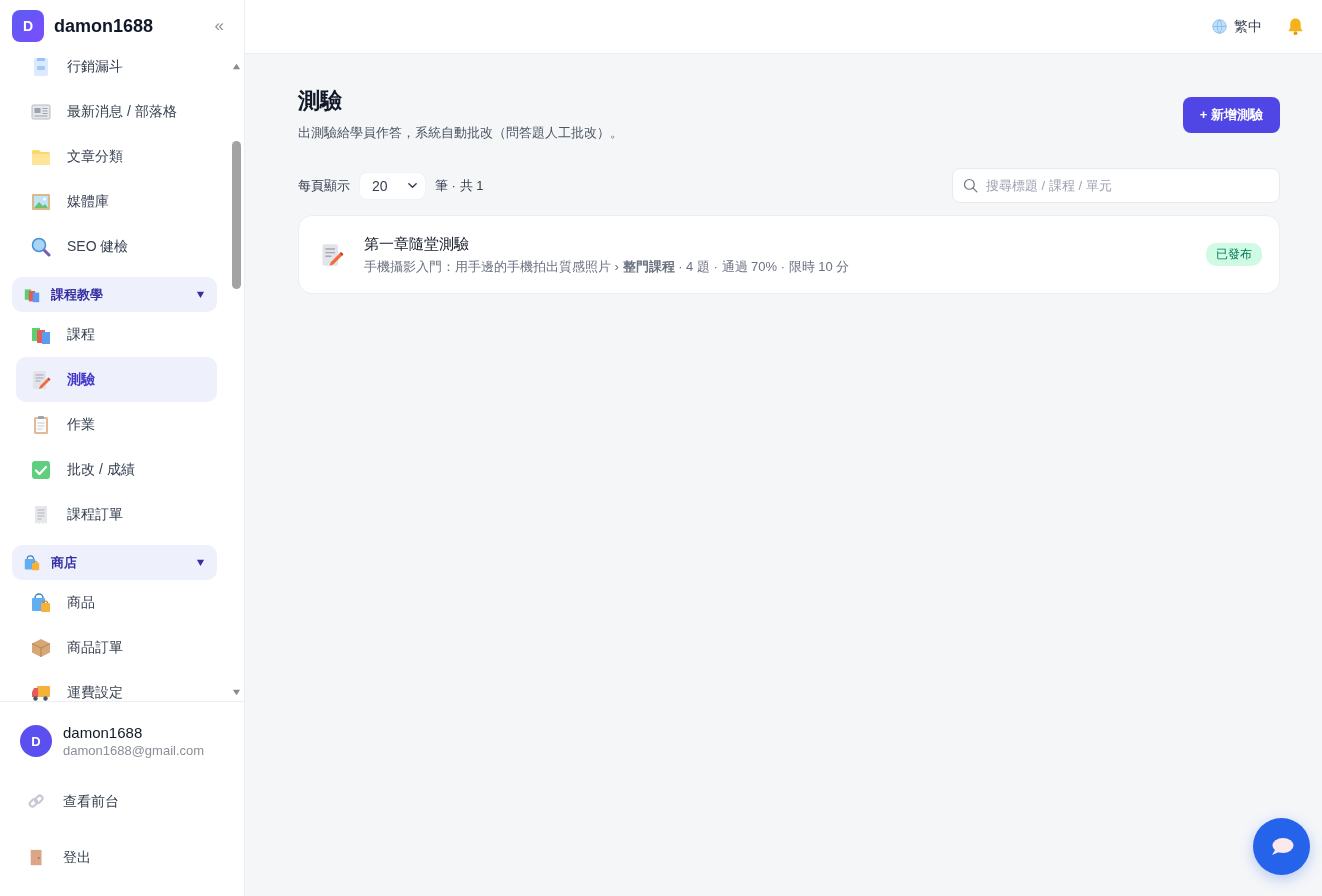 This screenshot has height=896, width=1322. What do you see at coordinates (970, 185) in the screenshot?
I see `search-icon` at bounding box center [970, 185].